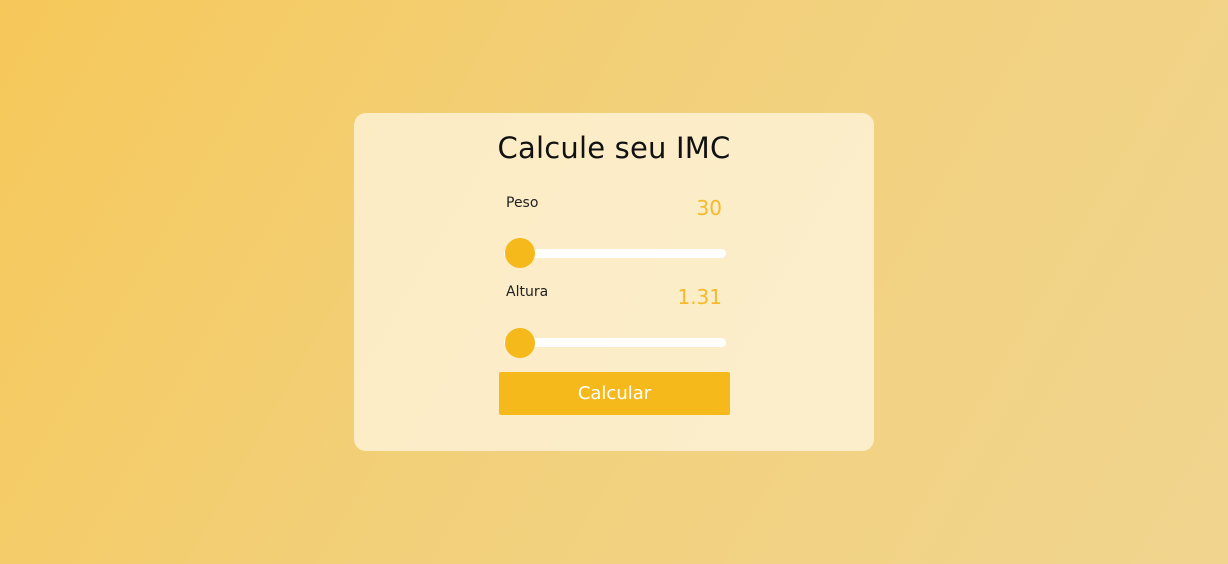  I want to click on peso-value: 30, so click(709, 208).